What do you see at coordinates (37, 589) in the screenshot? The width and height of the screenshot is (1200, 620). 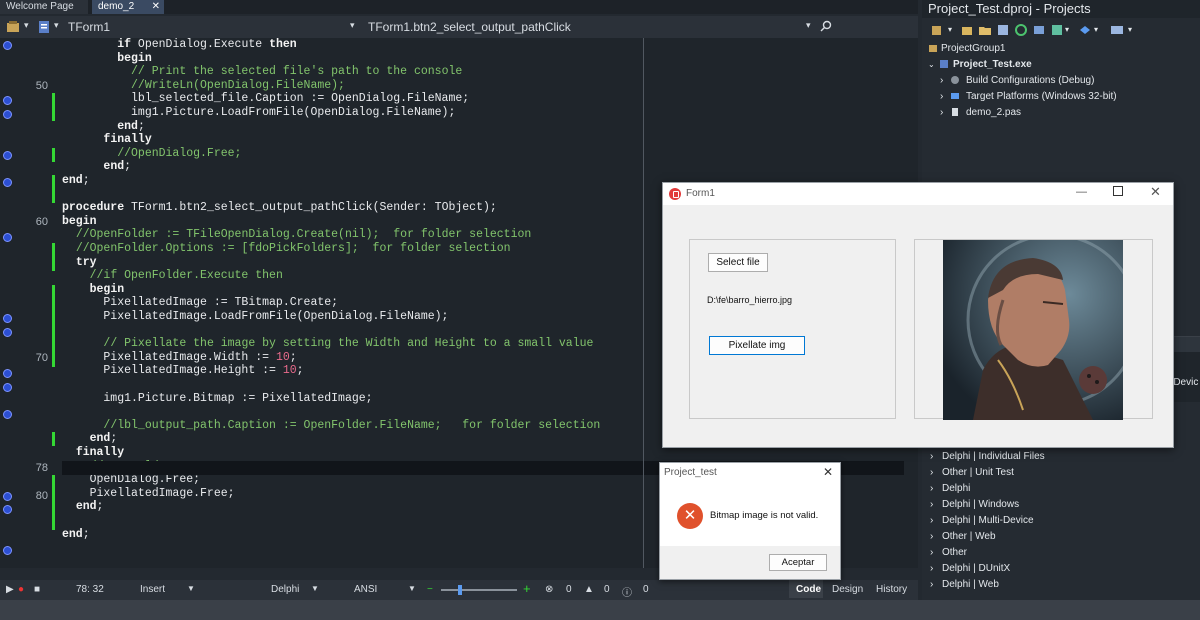 I see `stop-icon: ■` at bounding box center [37, 589].